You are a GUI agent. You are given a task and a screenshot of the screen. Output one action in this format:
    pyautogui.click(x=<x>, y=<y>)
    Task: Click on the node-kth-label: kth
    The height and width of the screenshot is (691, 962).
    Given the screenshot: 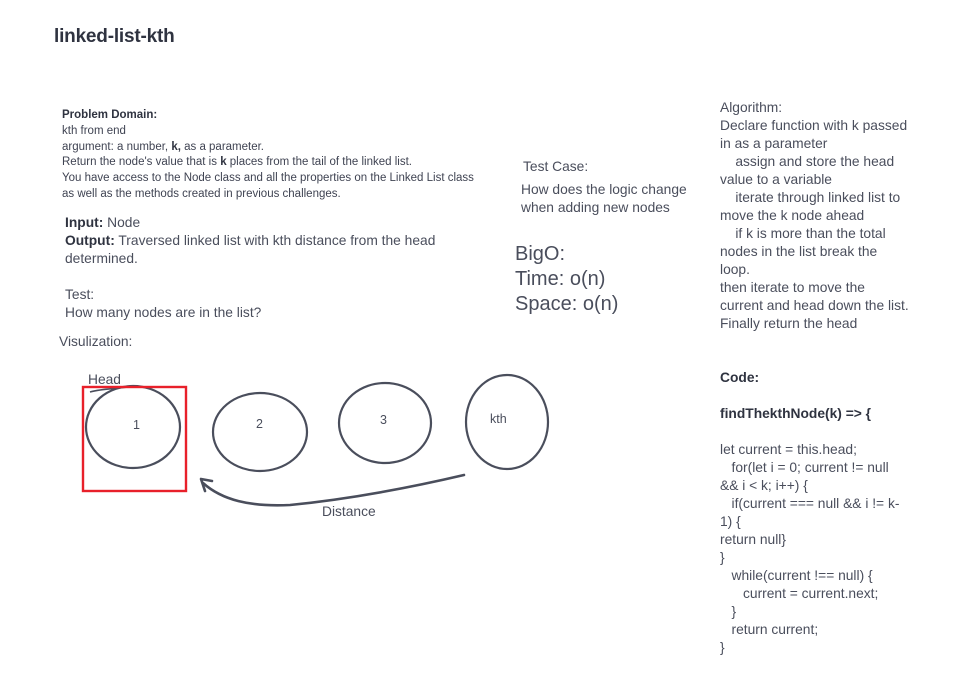 What is the action you would take?
    pyautogui.click(x=498, y=419)
    